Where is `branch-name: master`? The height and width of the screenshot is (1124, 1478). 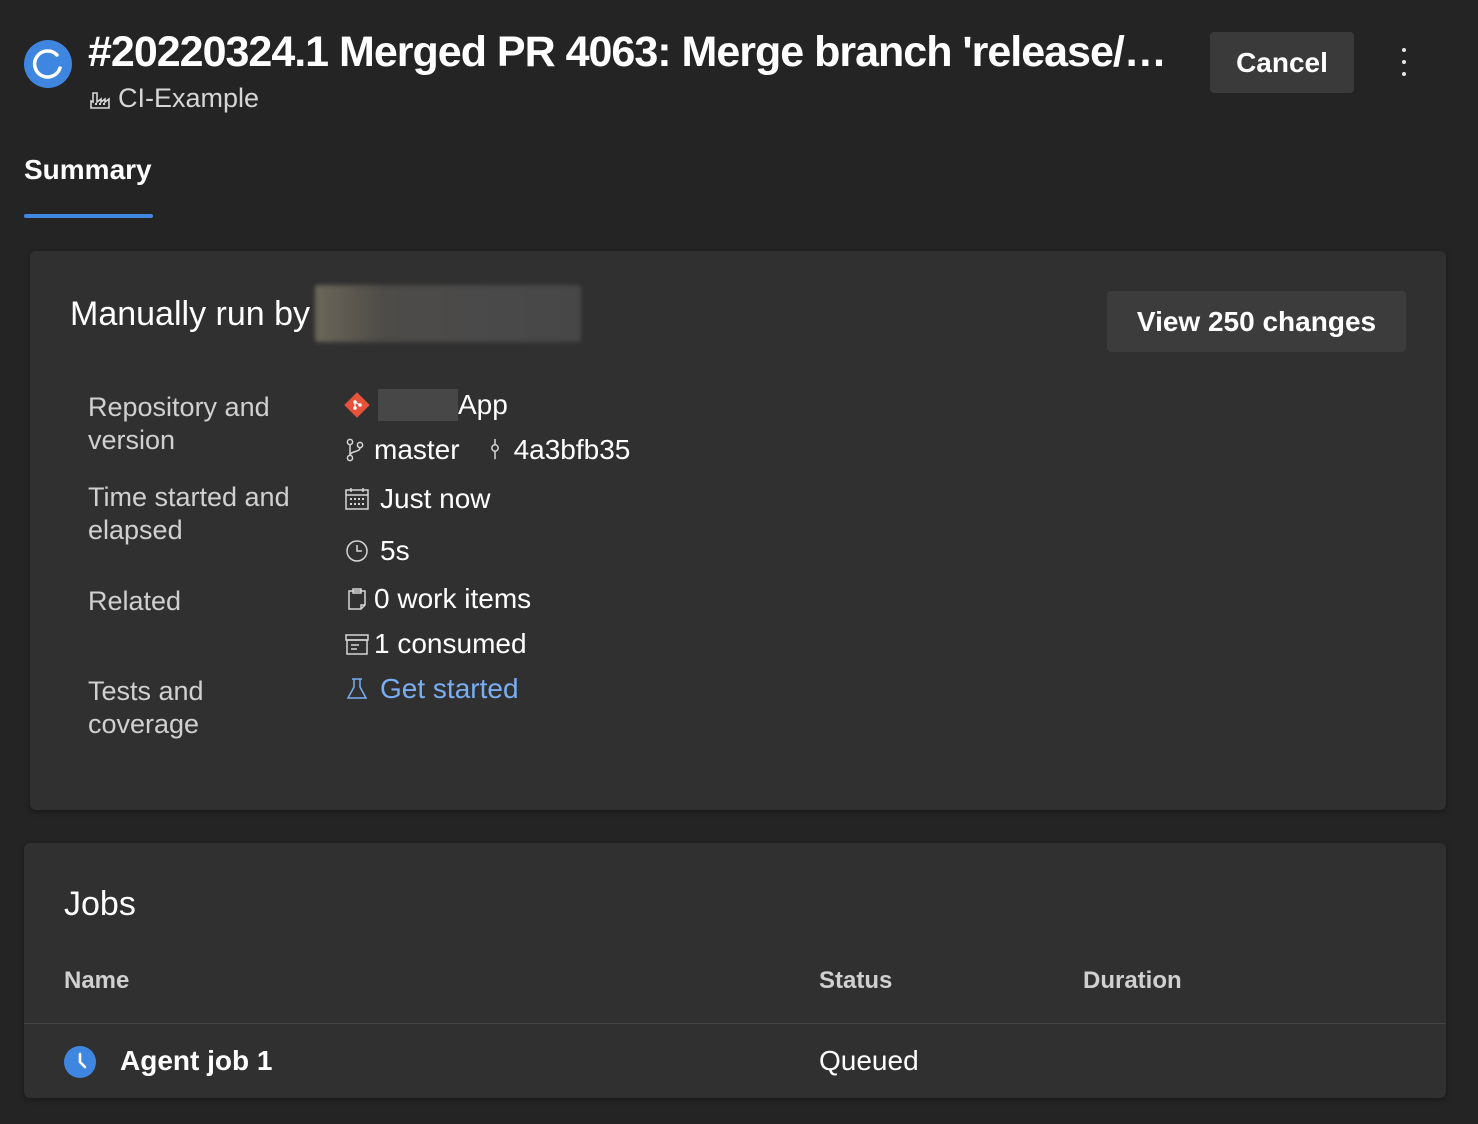
branch-name: master is located at coordinates (417, 450).